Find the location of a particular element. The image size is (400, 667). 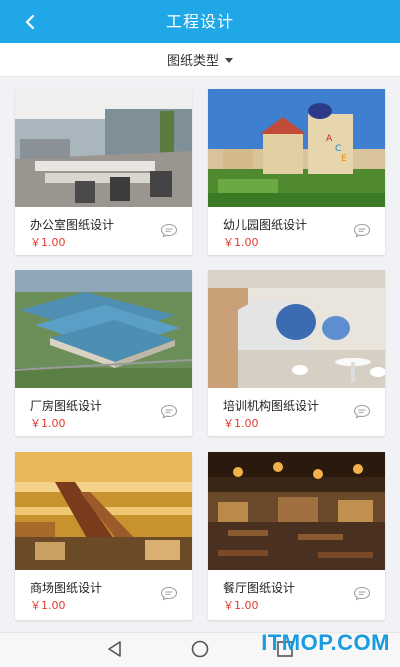

svg-text: C is located at coordinates (338, 149).